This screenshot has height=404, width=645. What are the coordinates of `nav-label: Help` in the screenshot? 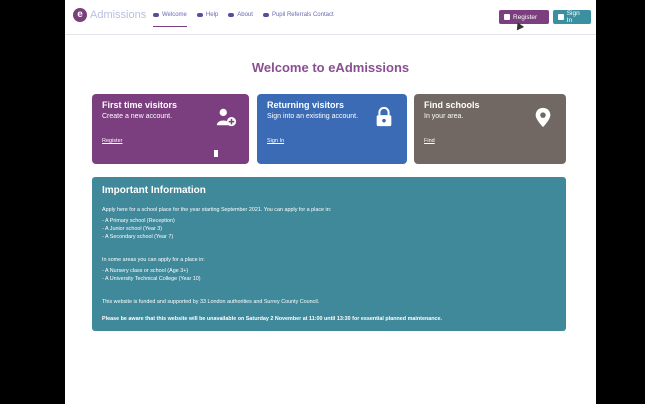 It's located at (212, 15).